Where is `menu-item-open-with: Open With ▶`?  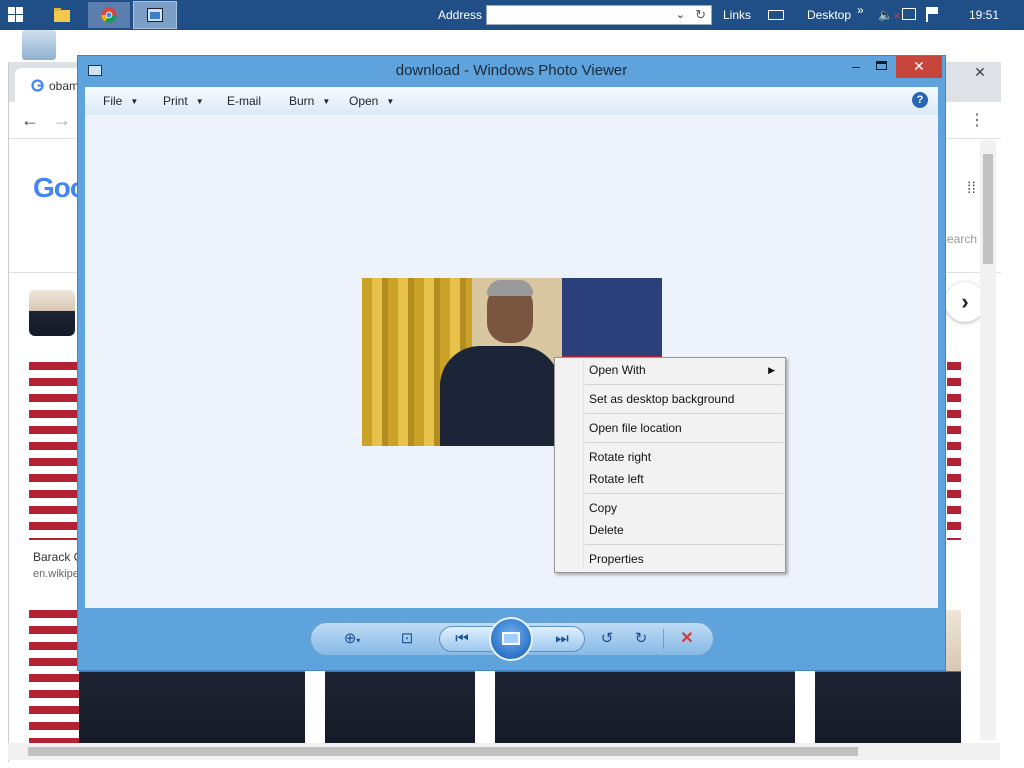 menu-item-open-with: Open With ▶ is located at coordinates (670, 370).